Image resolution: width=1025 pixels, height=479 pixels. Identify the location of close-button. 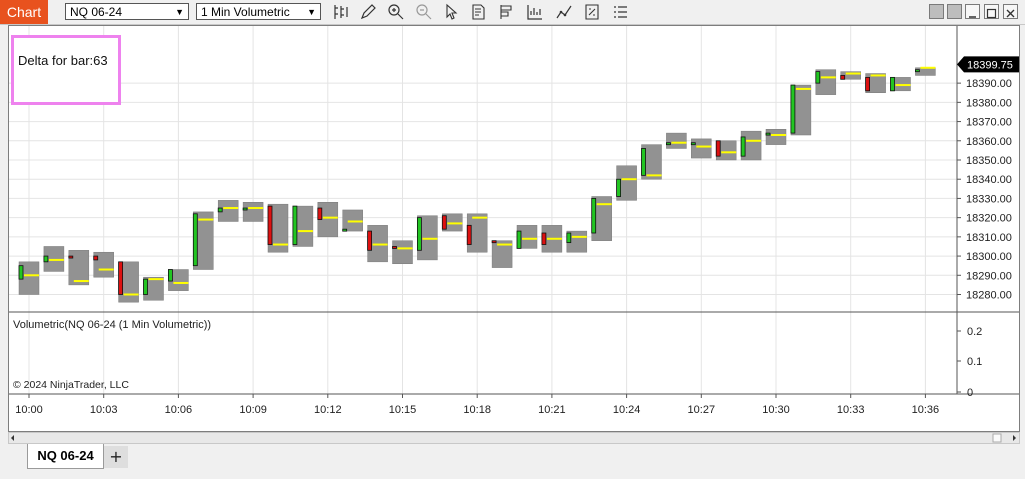
(1010, 11).